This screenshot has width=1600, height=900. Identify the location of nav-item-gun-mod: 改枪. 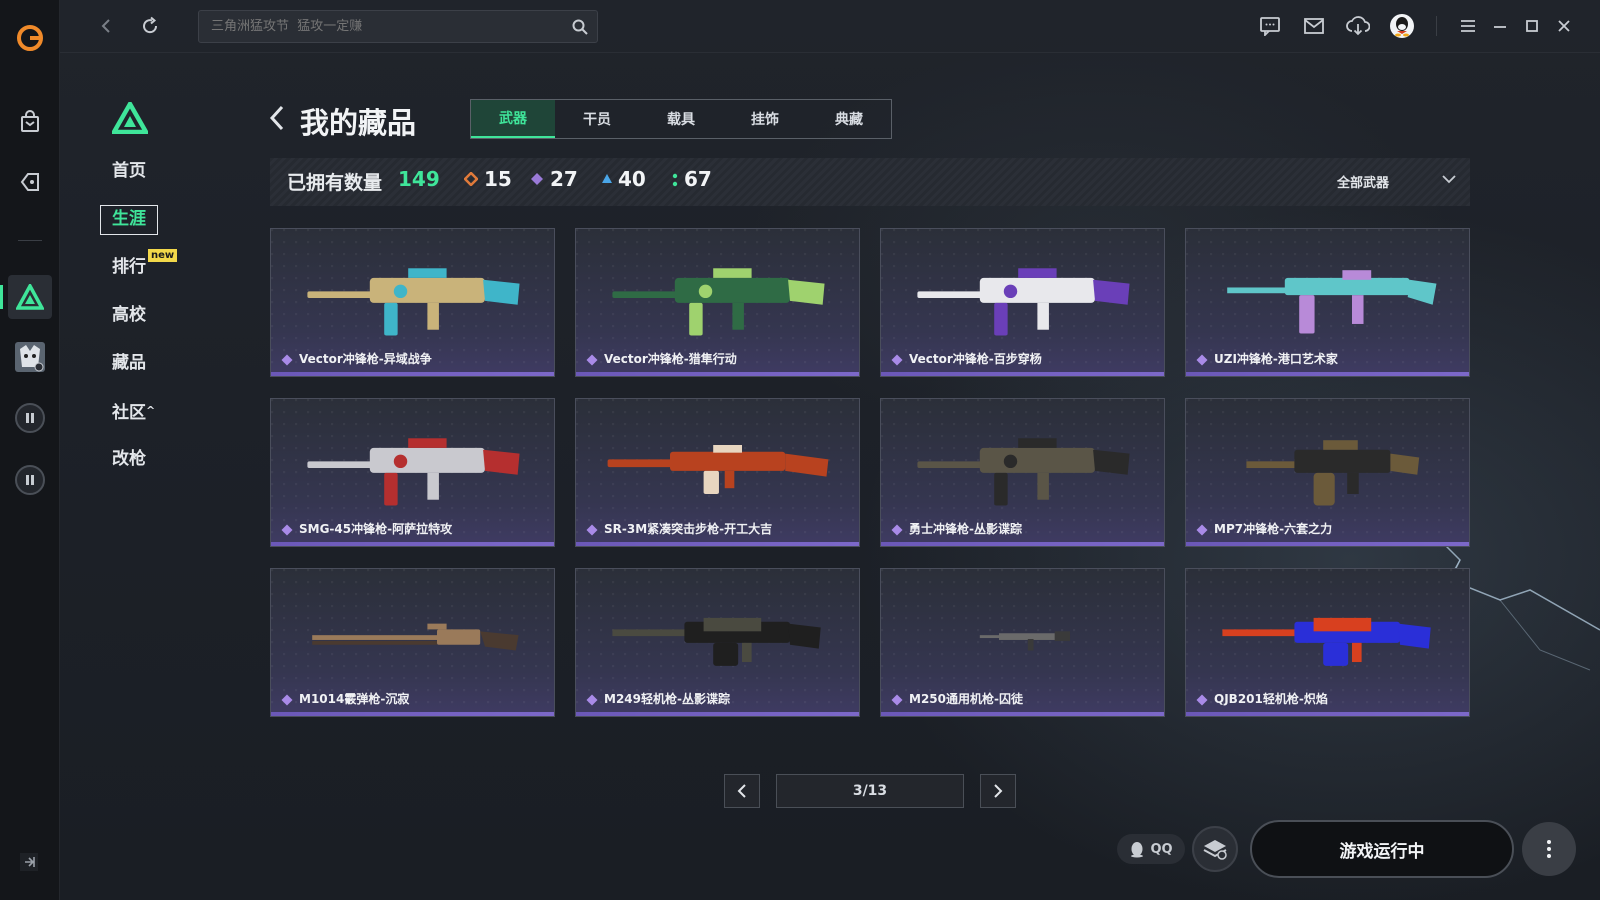
(152, 459).